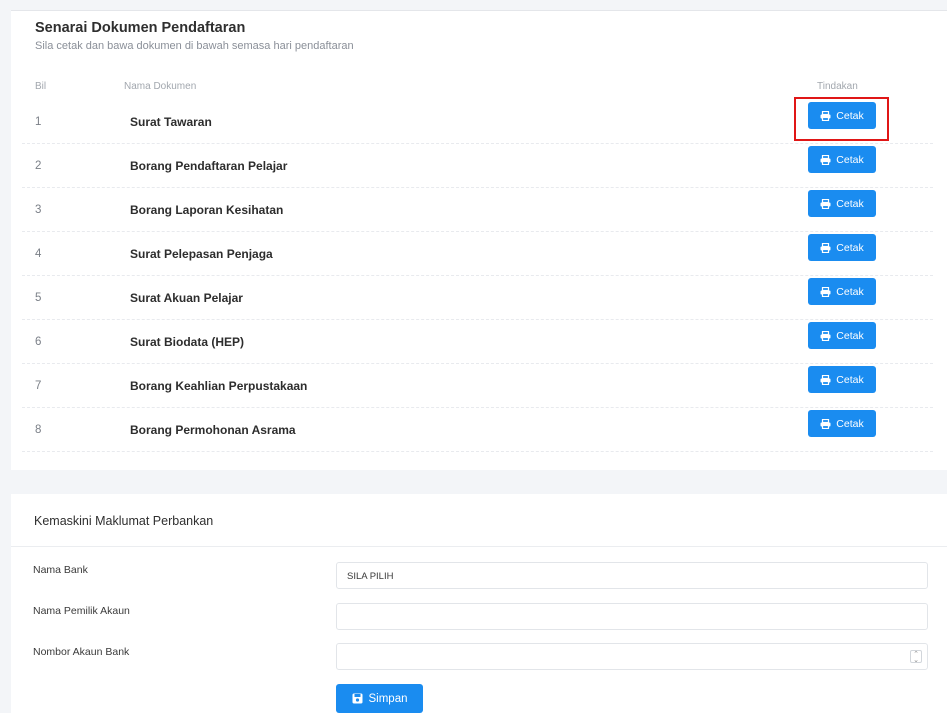  What do you see at coordinates (38, 430) in the screenshot?
I see `row-number: 8` at bounding box center [38, 430].